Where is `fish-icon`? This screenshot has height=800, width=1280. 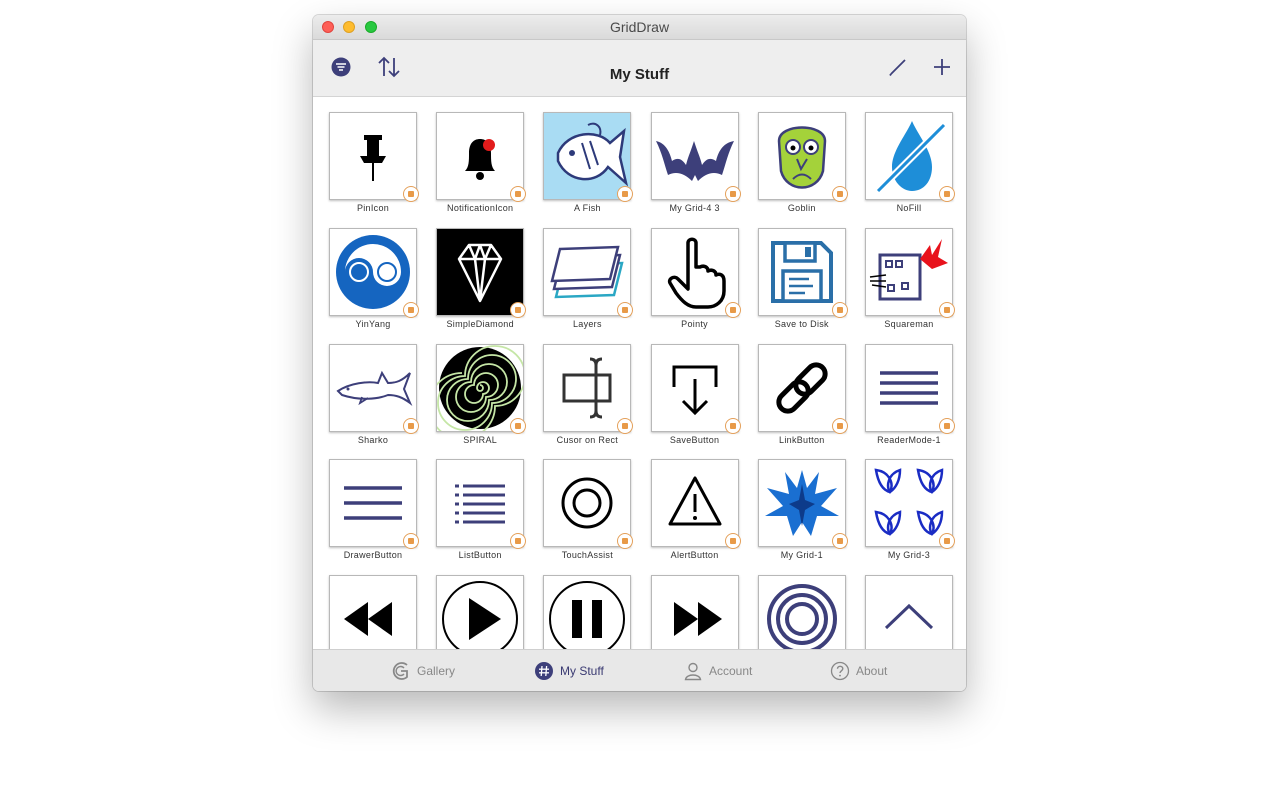 fish-icon is located at coordinates (587, 156).